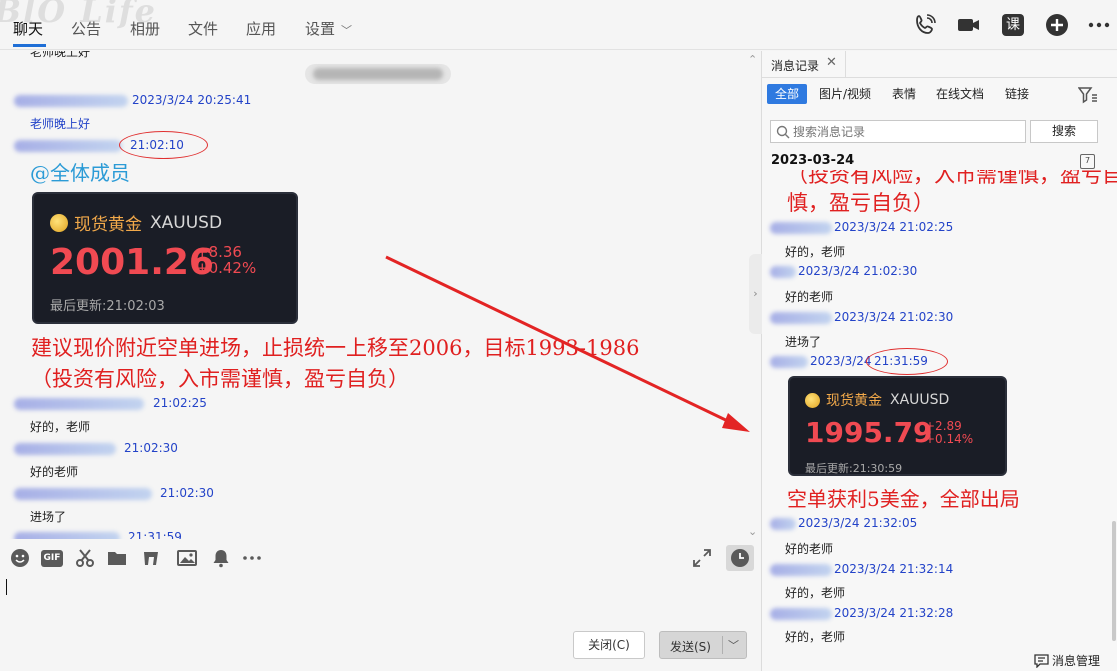  Describe the element at coordinates (1017, 94) in the screenshot. I see `filter-links: 链接` at that location.